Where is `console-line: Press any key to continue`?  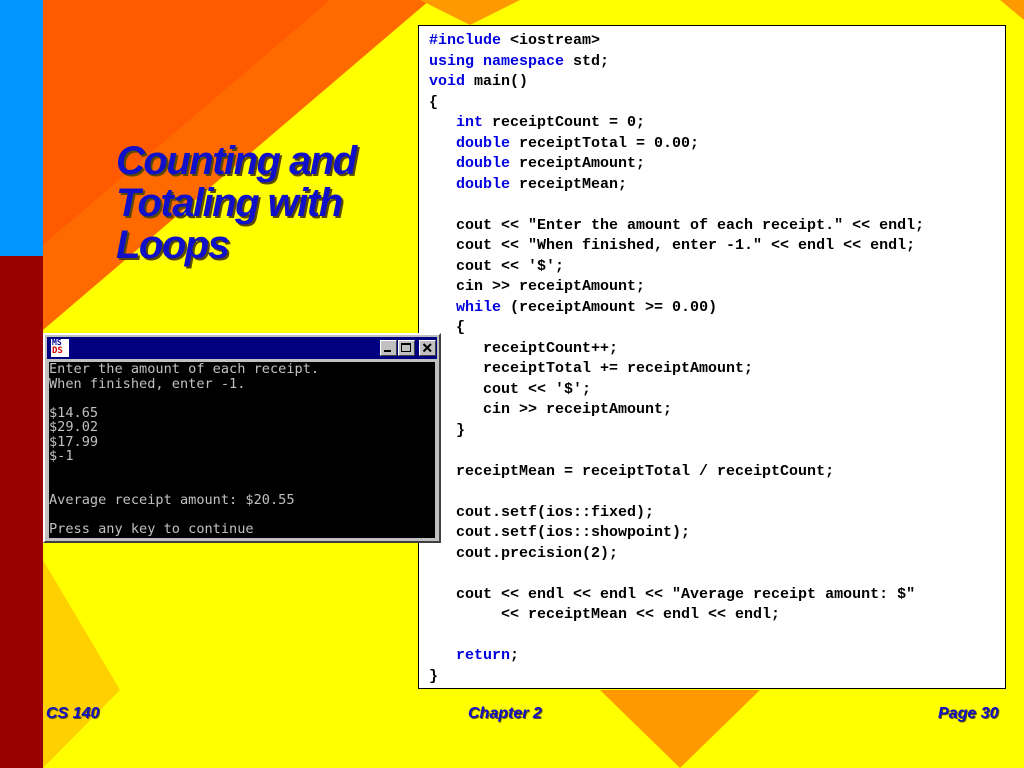
console-line: Press any key to continue is located at coordinates (151, 528).